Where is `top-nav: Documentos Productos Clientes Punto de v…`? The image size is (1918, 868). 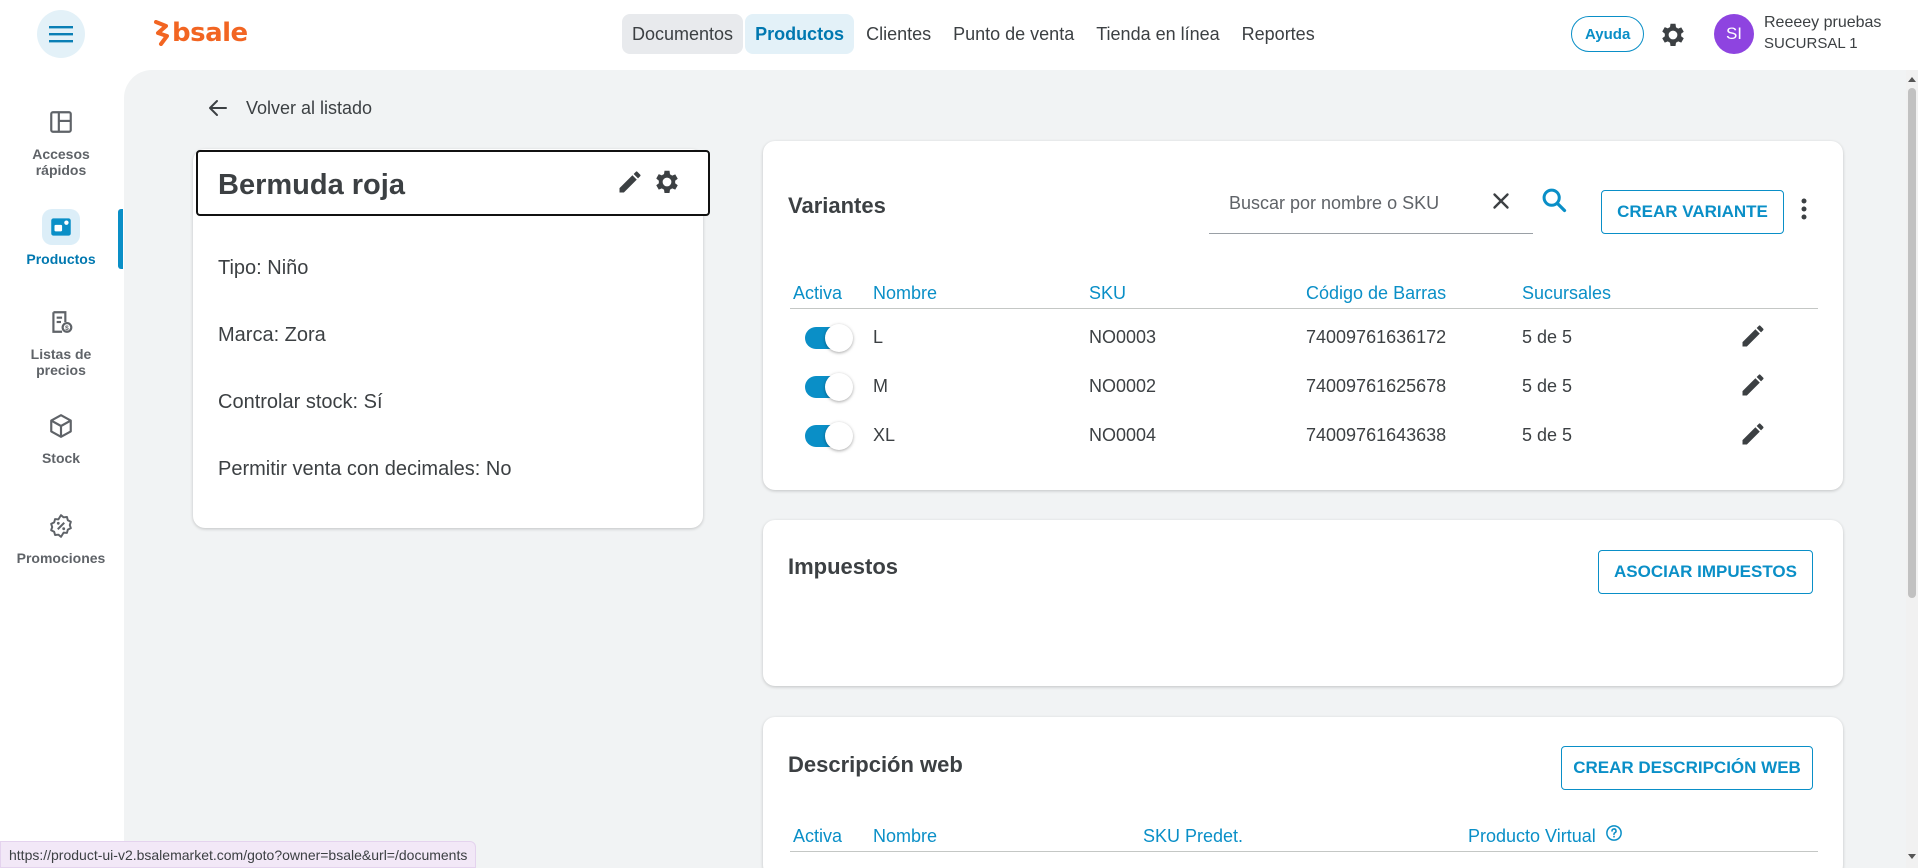 top-nav: Documentos Productos Clientes Punto de v… is located at coordinates (973, 34).